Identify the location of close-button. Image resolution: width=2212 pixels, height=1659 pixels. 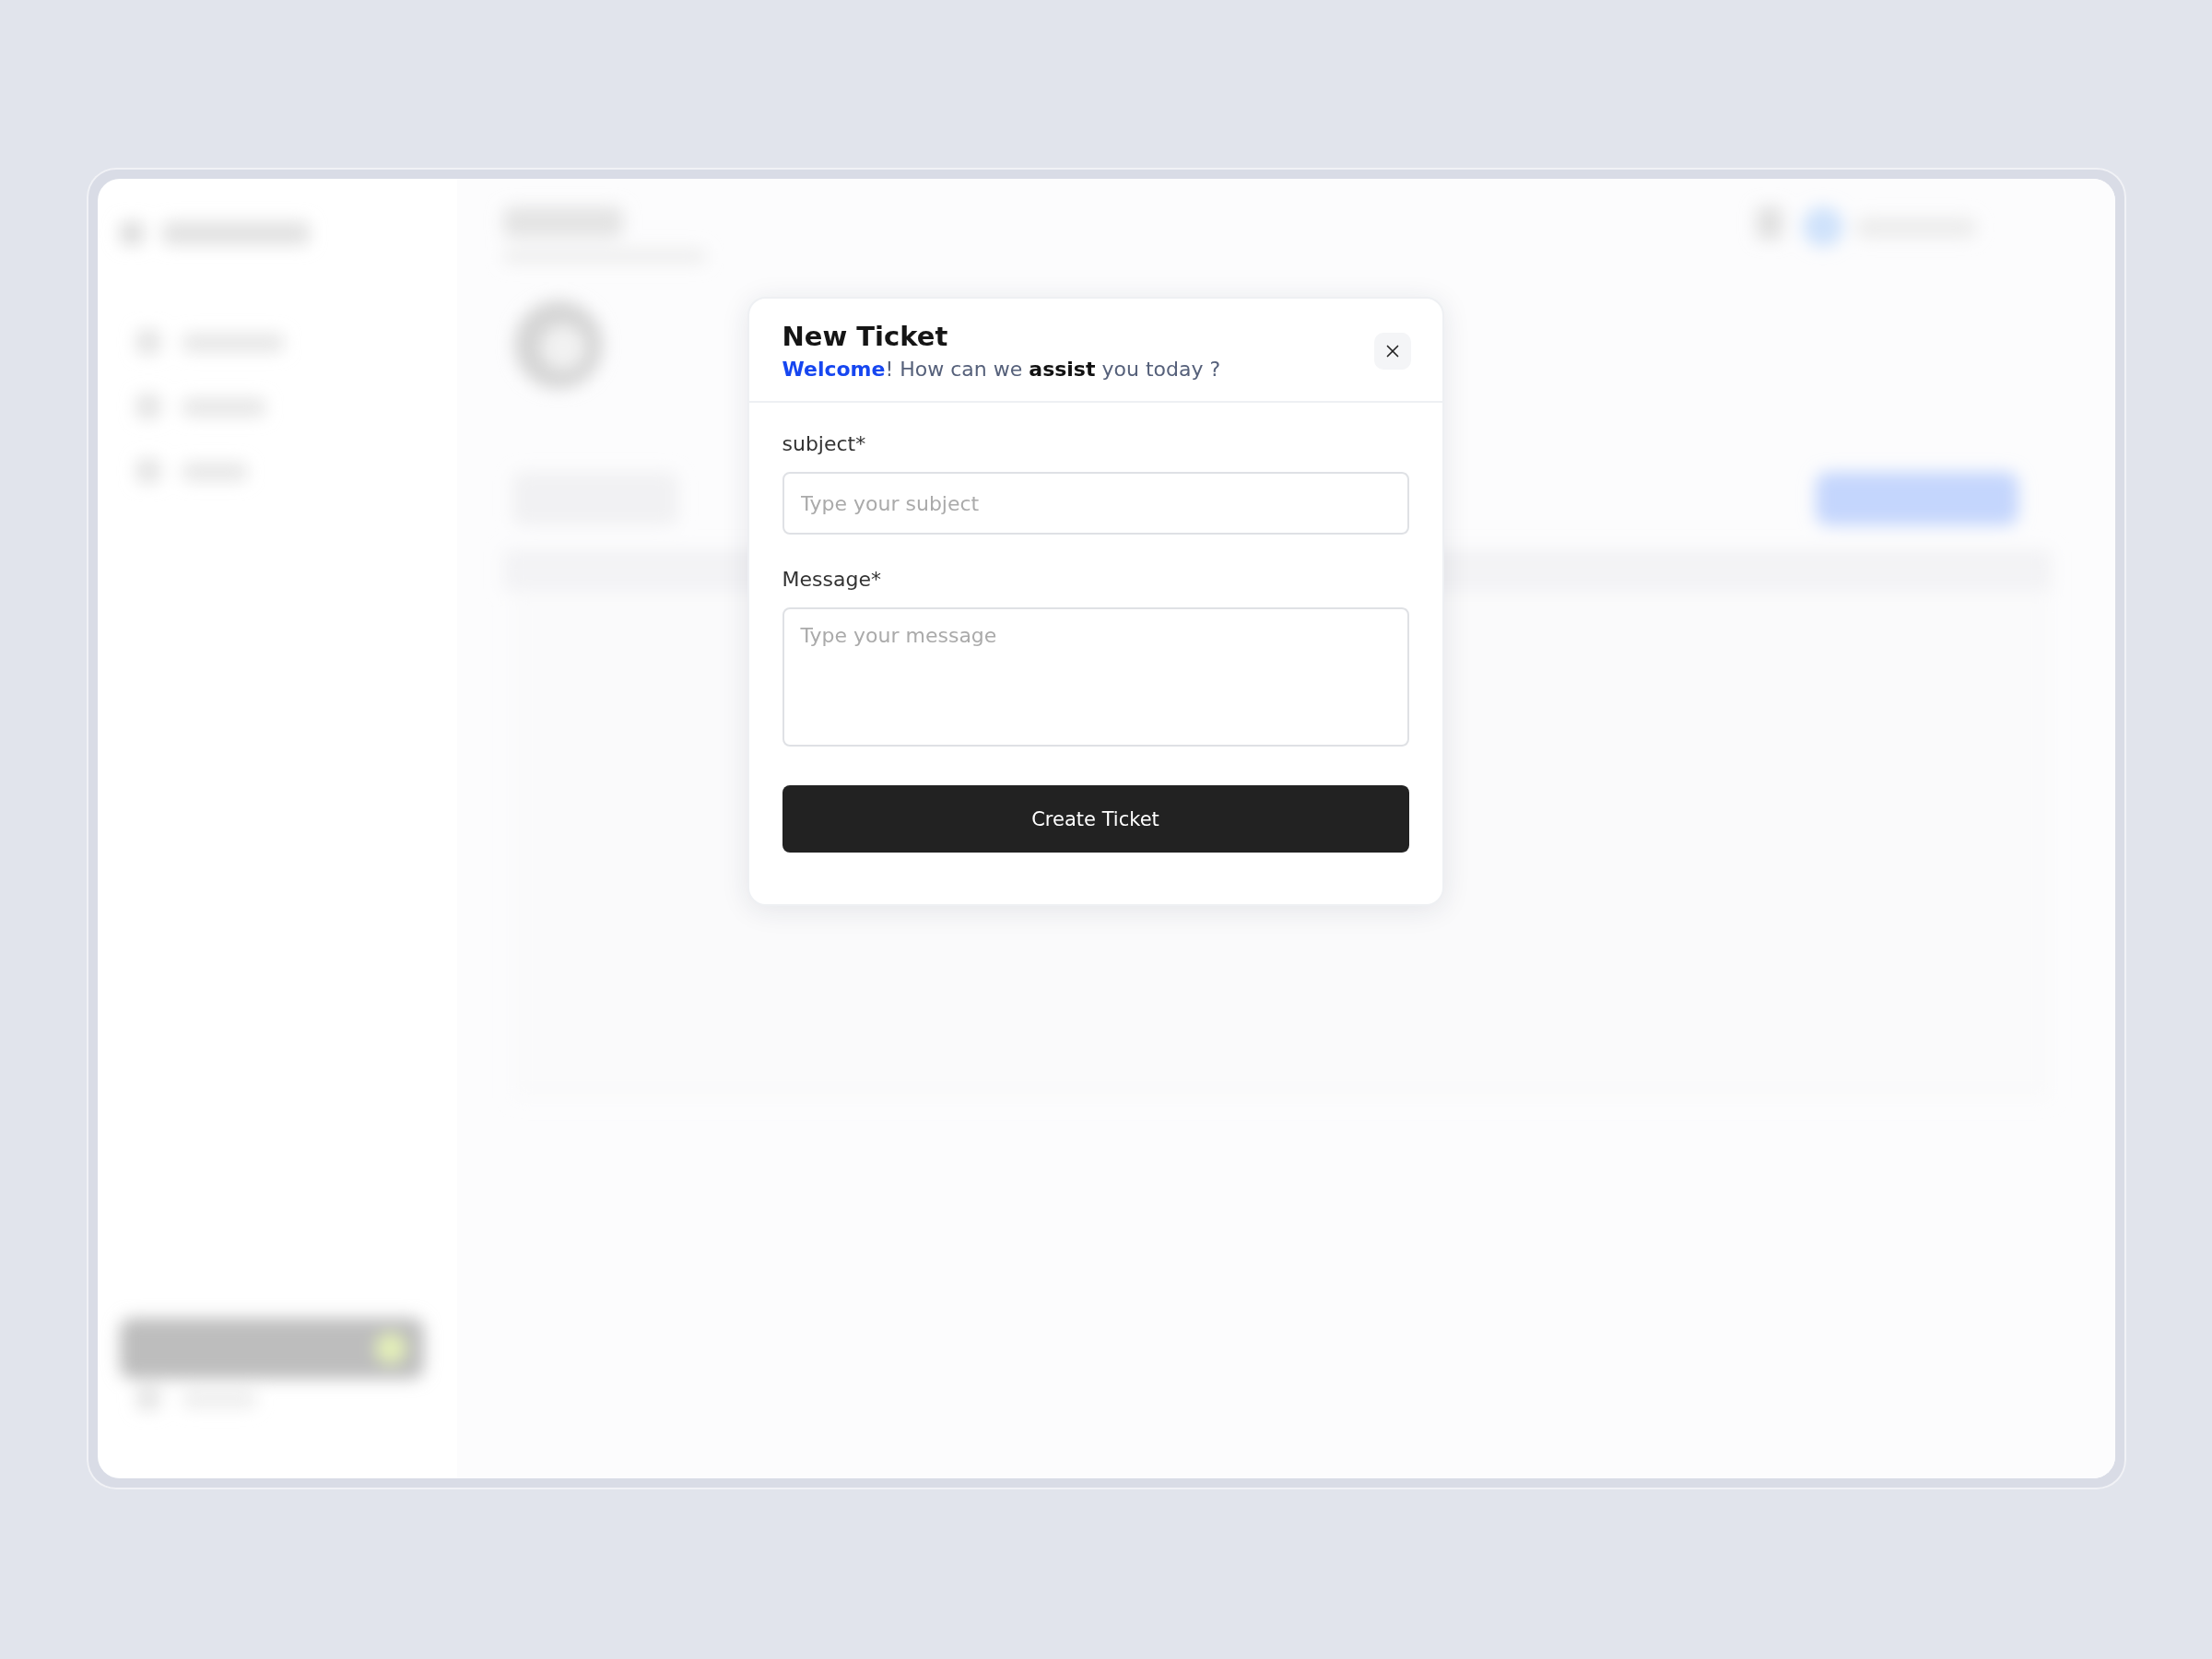
(1392, 351).